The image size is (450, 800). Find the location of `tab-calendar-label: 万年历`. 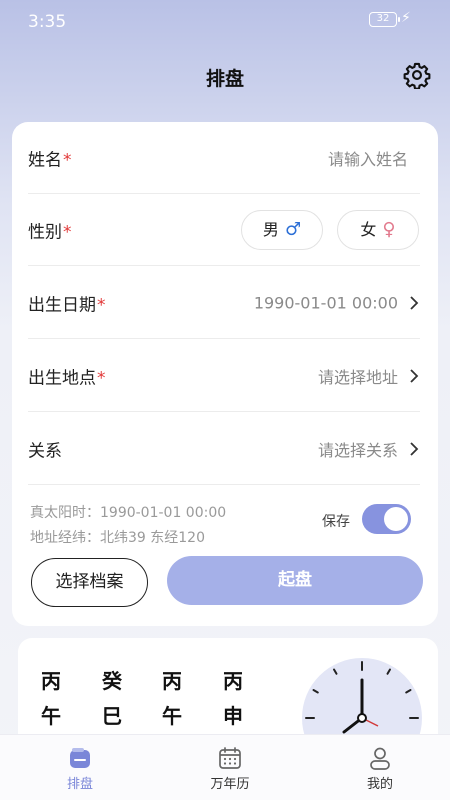

tab-calendar-label: 万年历 is located at coordinates (230, 784).